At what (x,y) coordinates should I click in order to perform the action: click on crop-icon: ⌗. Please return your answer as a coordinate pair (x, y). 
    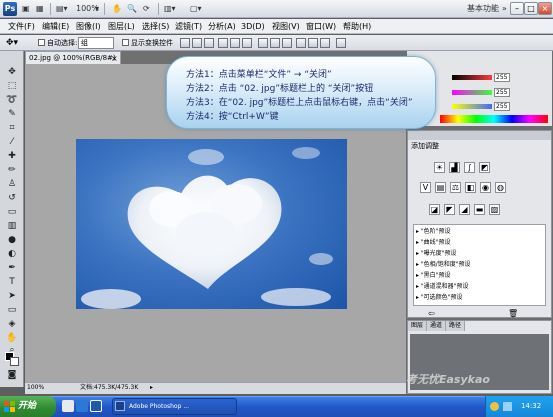
    Looking at the image, I should click on (12, 128).